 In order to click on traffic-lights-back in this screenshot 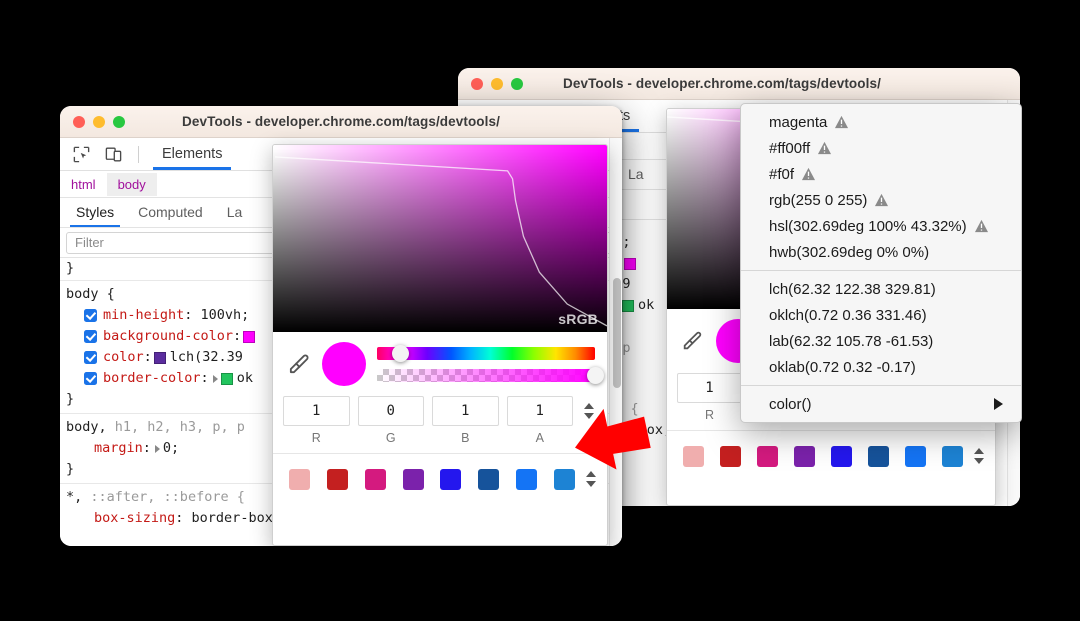, I will do `click(490, 83)`.